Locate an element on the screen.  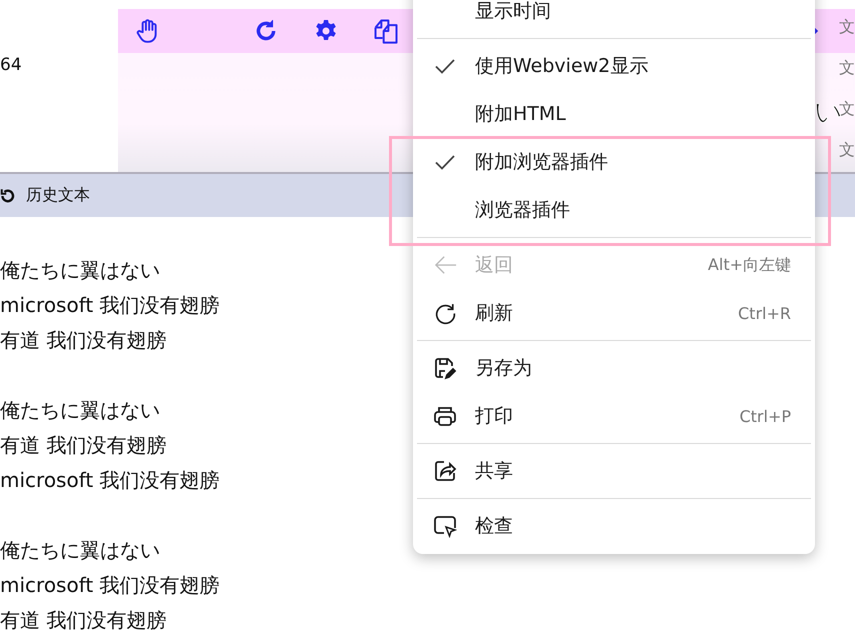
menu-item: 显示时间 is located at coordinates (614, 17).